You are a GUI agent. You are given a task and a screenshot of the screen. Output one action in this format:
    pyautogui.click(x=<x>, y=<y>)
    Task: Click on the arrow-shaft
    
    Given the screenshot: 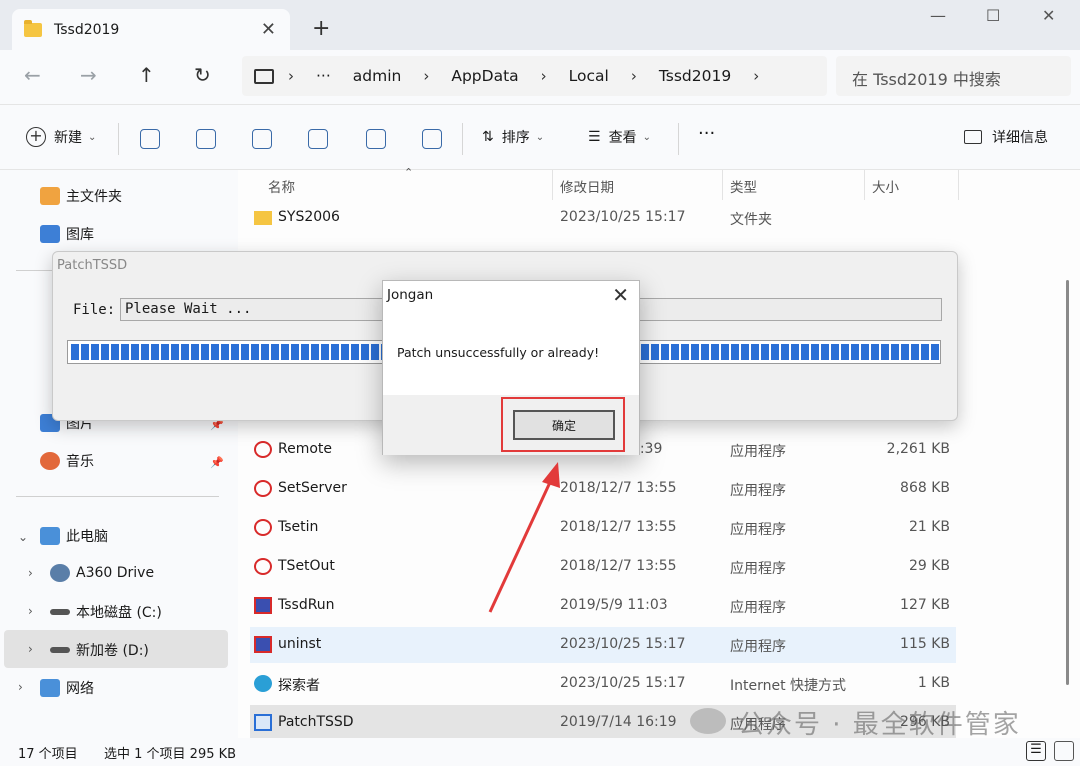 What is the action you would take?
    pyautogui.click(x=521, y=545)
    